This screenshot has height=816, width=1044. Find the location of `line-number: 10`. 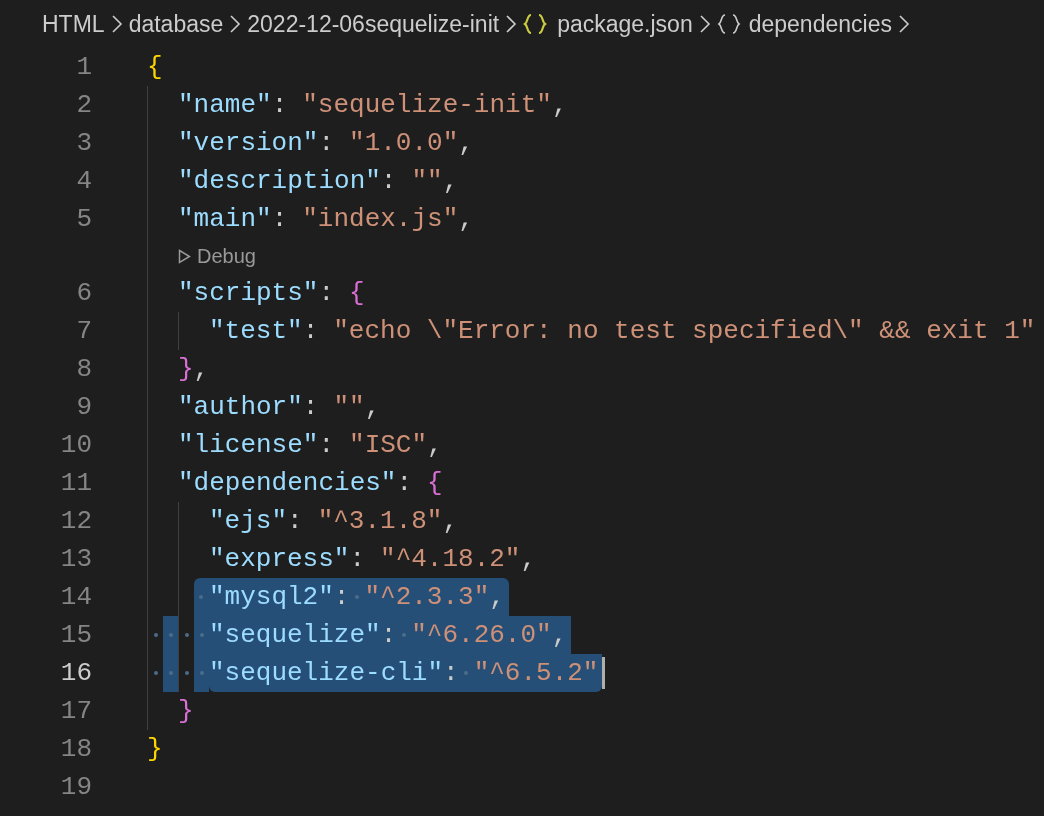

line-number: 10 is located at coordinates (76, 445).